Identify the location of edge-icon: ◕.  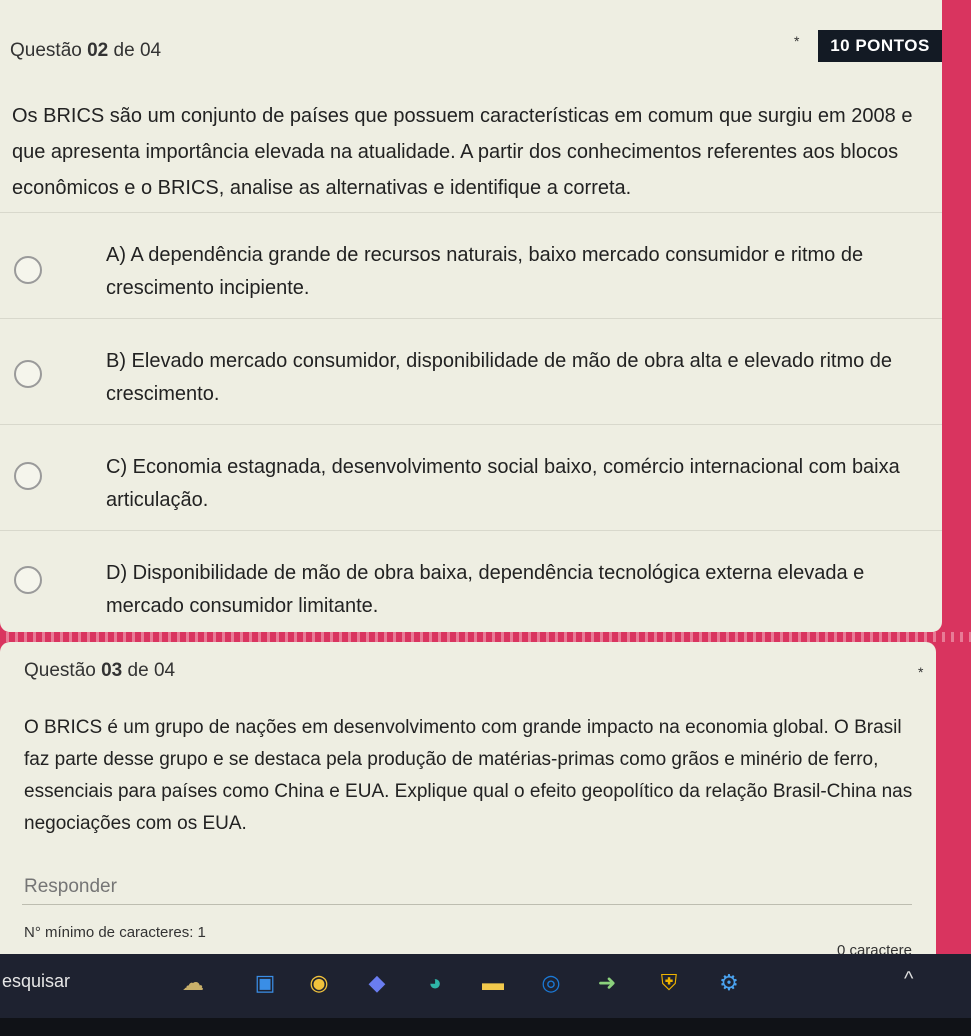
(435, 983).